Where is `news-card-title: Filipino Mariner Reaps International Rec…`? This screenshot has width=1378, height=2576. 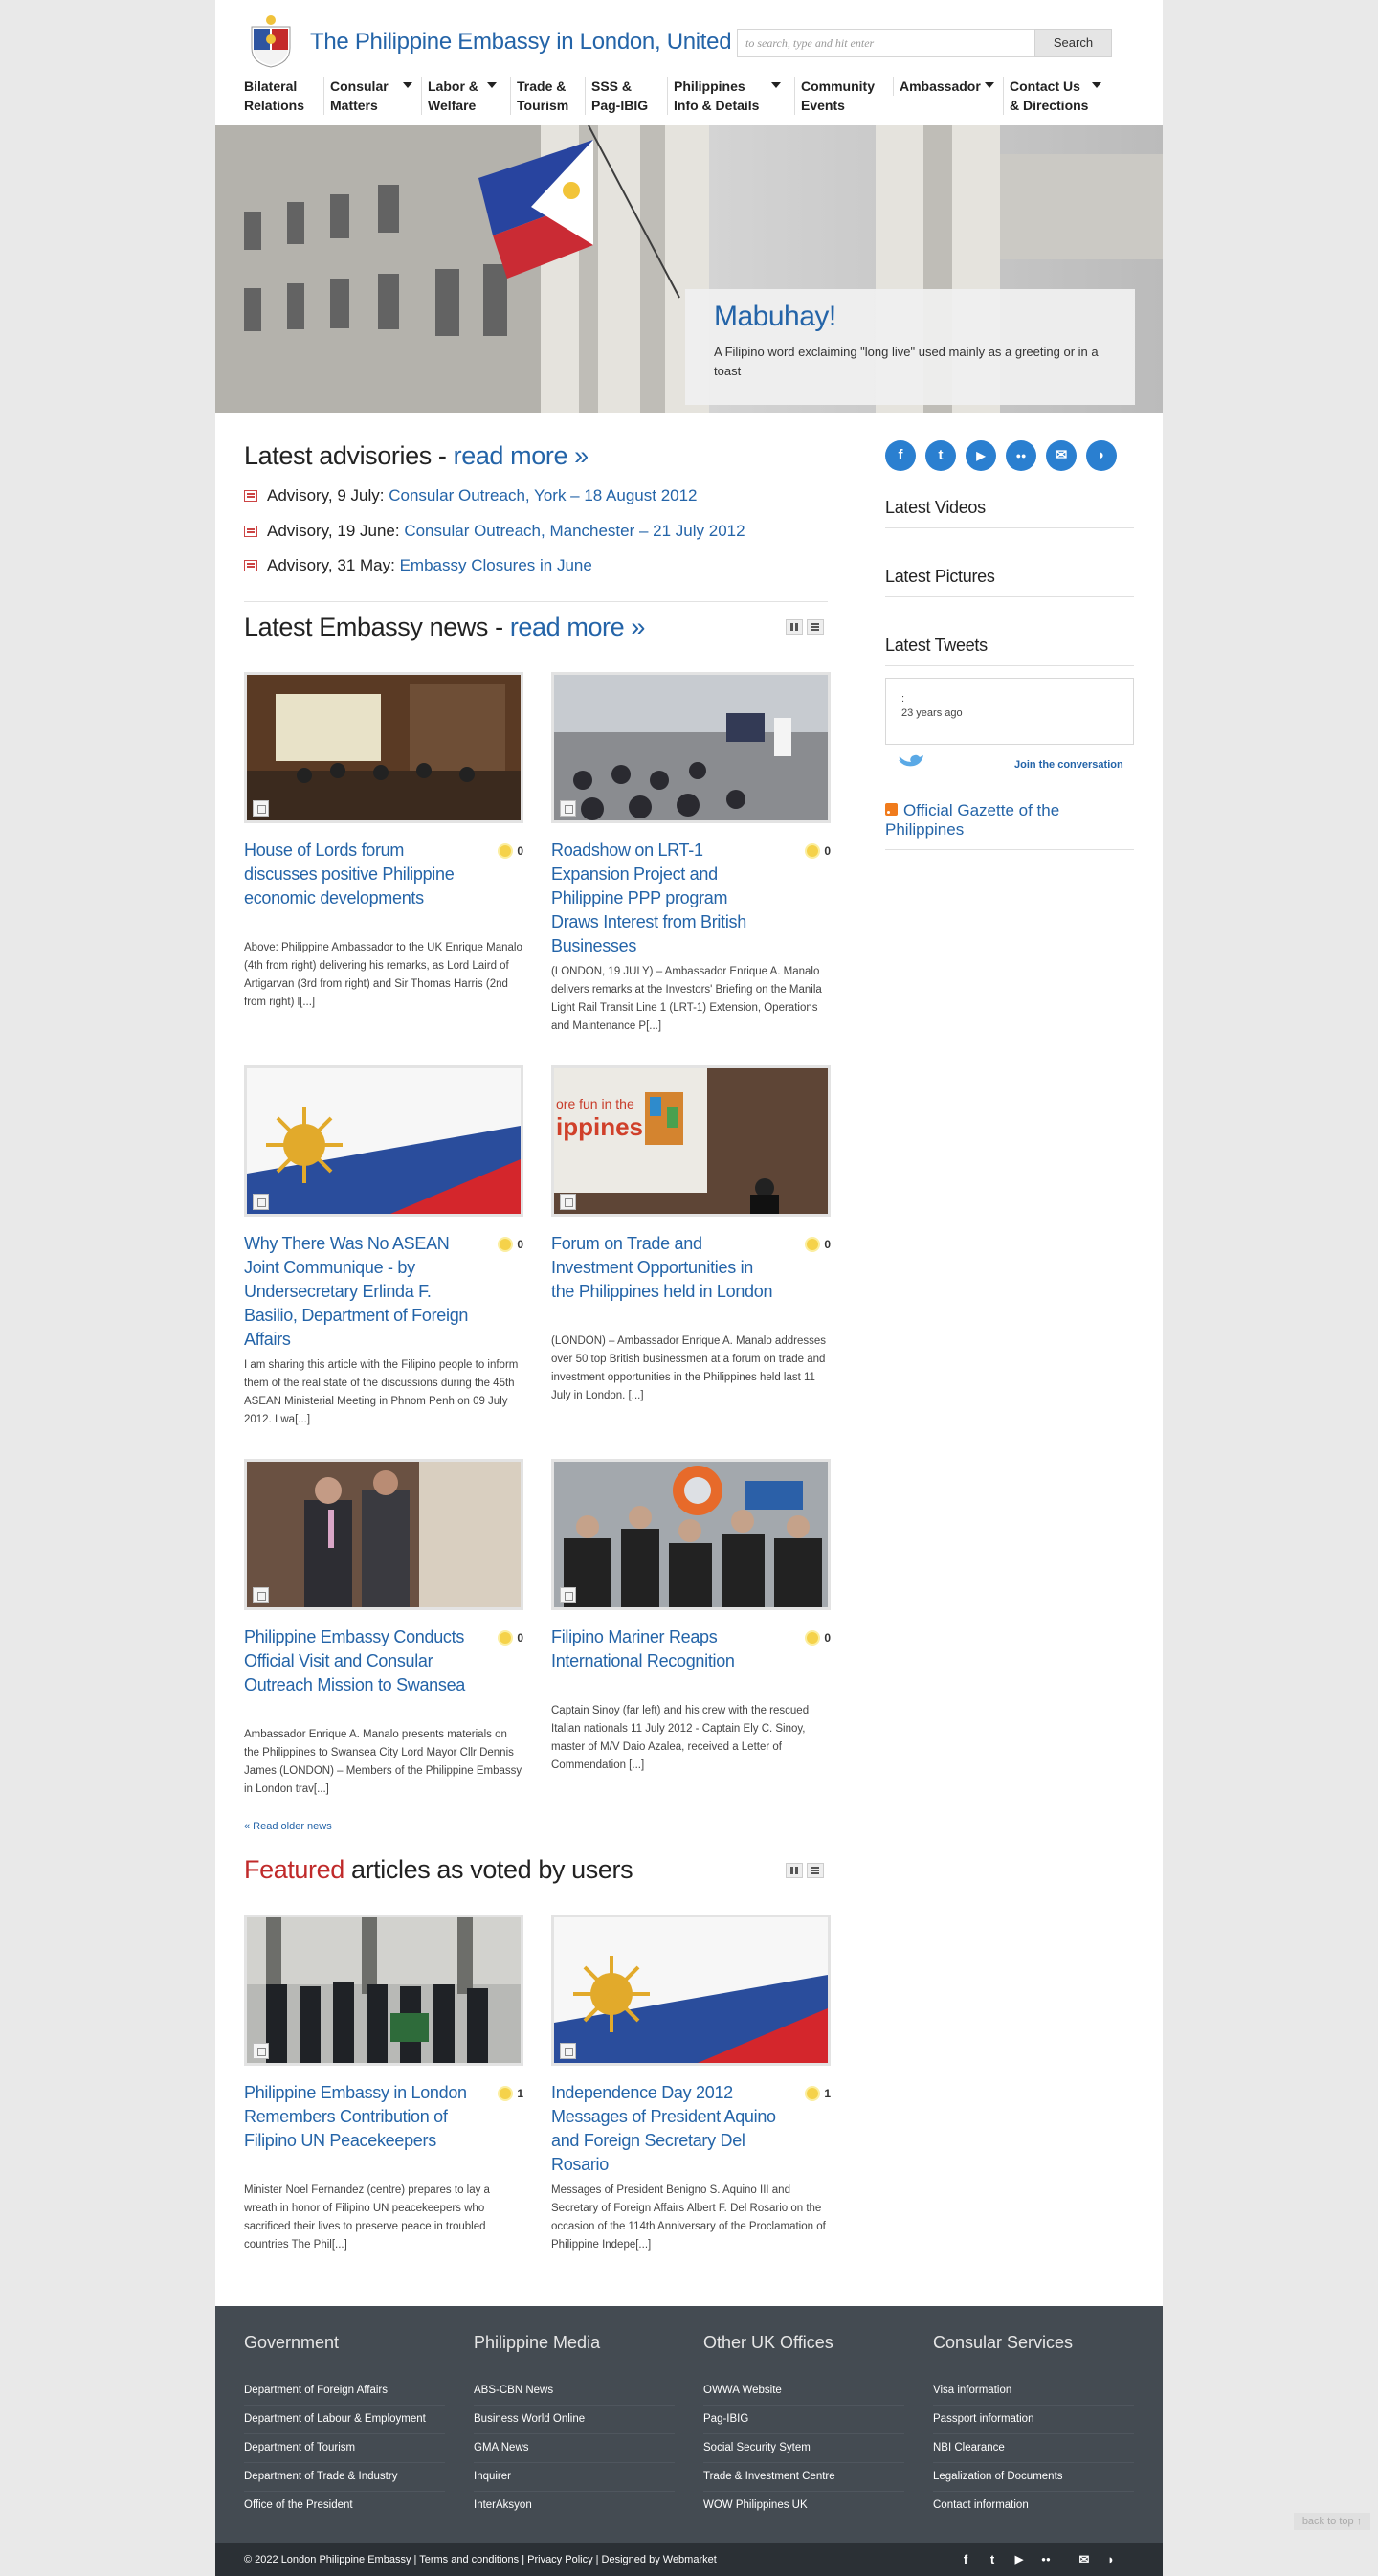
news-card-title: Filipino Mariner Reaps International Rec… is located at coordinates (665, 1649).